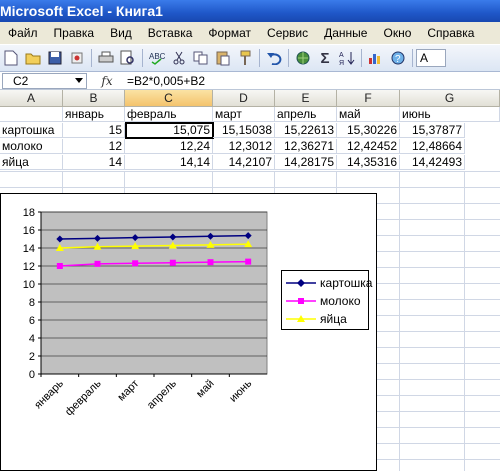  What do you see at coordinates (29, 285) in the screenshot?
I see `y-tick-label: 10` at bounding box center [29, 285].